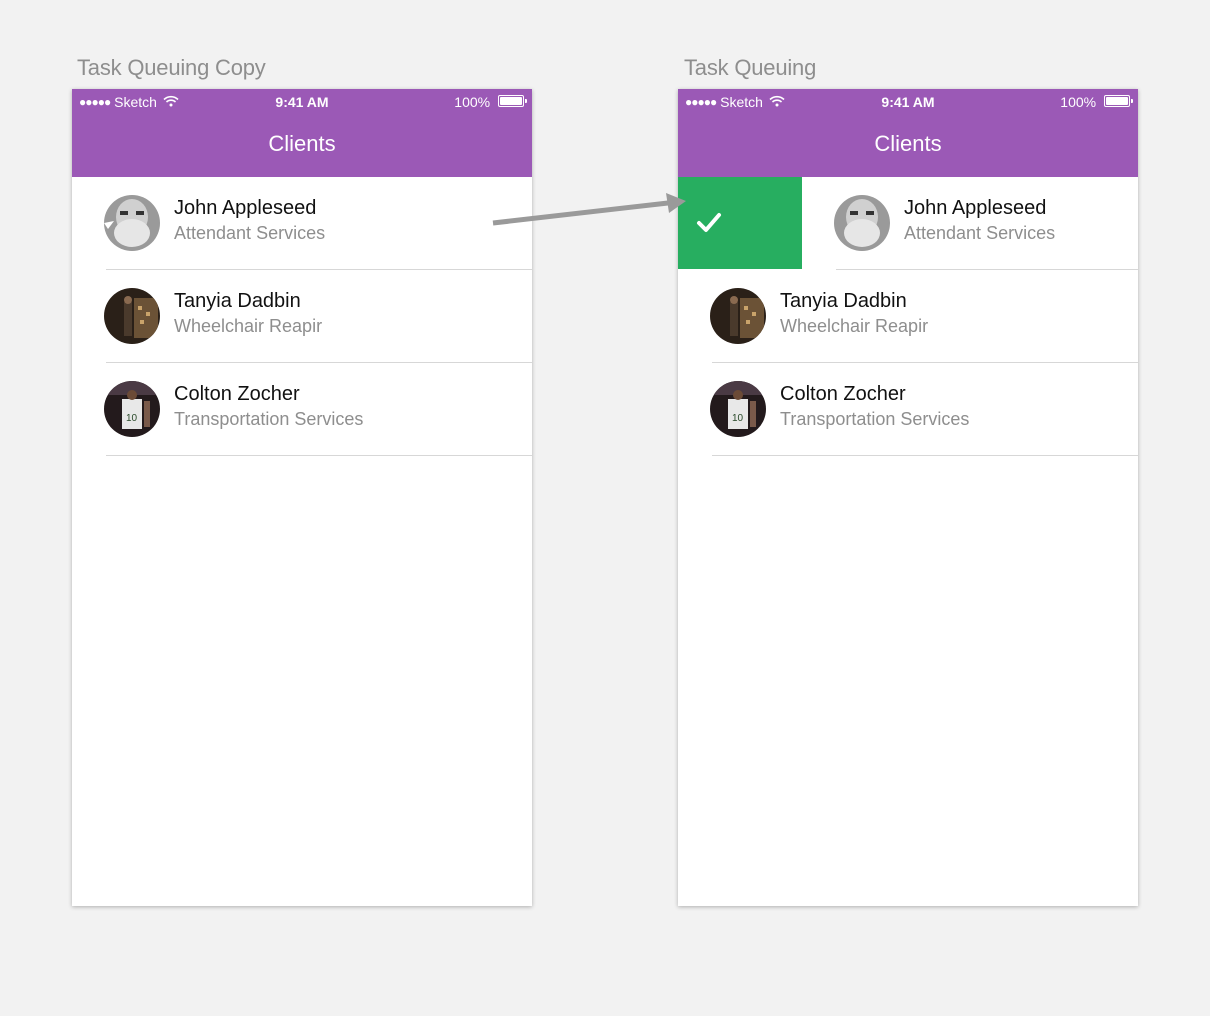 This screenshot has height=1016, width=1210. Describe the element at coordinates (709, 224) in the screenshot. I see `checkmark-icon` at that location.